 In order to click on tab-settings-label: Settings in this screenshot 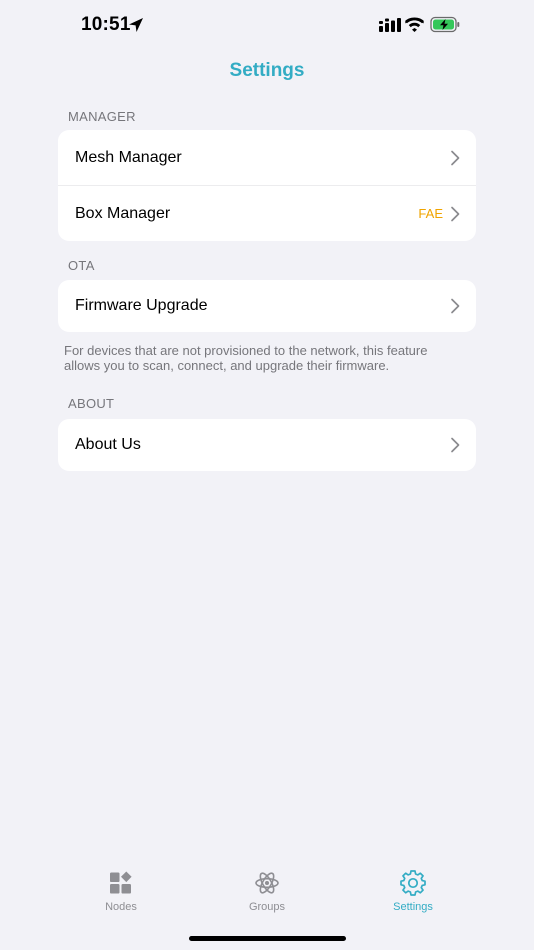, I will do `click(413, 907)`.